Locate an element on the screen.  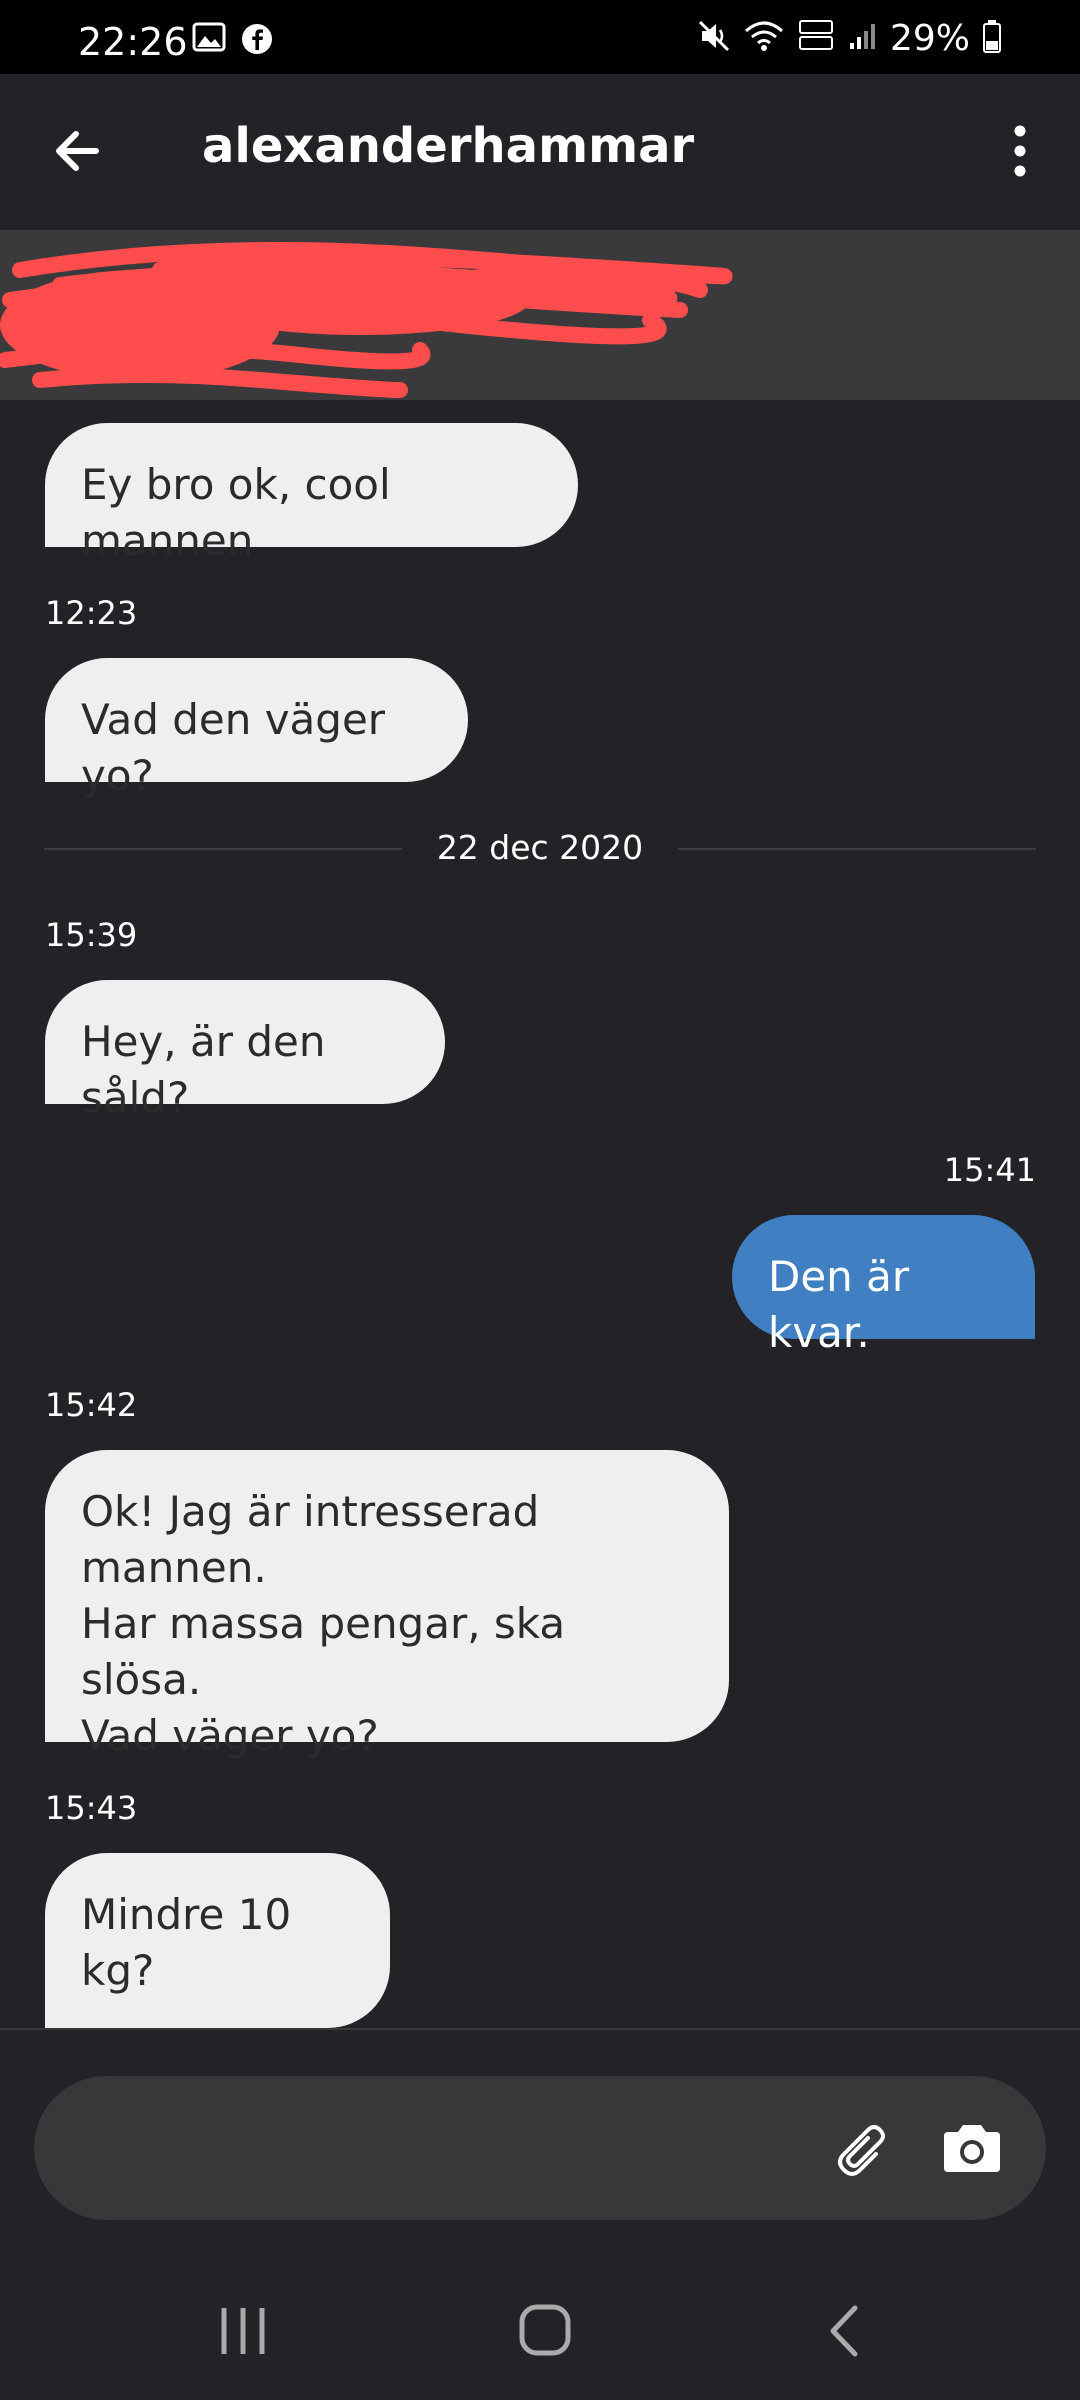
message-bubble-incoming: Ey bro ok, cool mannen is located at coordinates (311, 494).